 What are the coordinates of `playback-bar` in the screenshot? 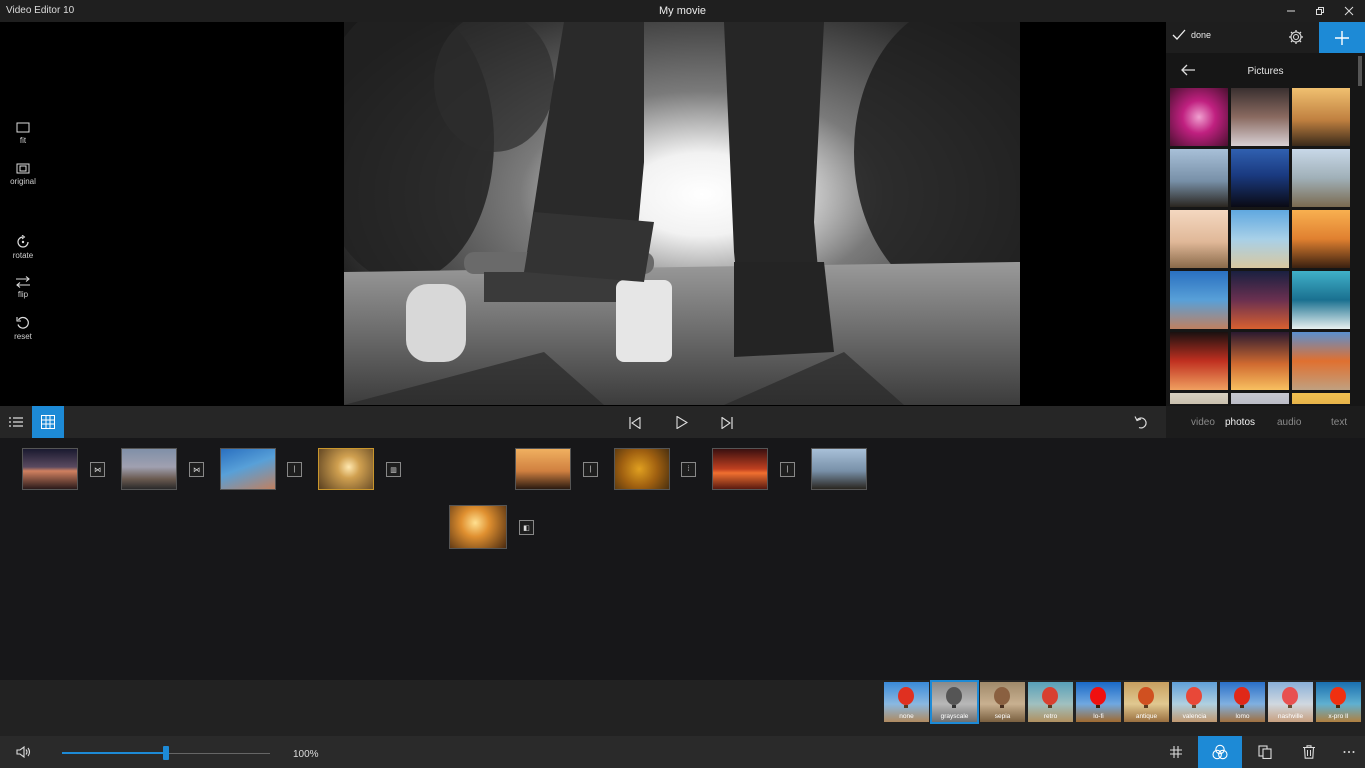 It's located at (583, 422).